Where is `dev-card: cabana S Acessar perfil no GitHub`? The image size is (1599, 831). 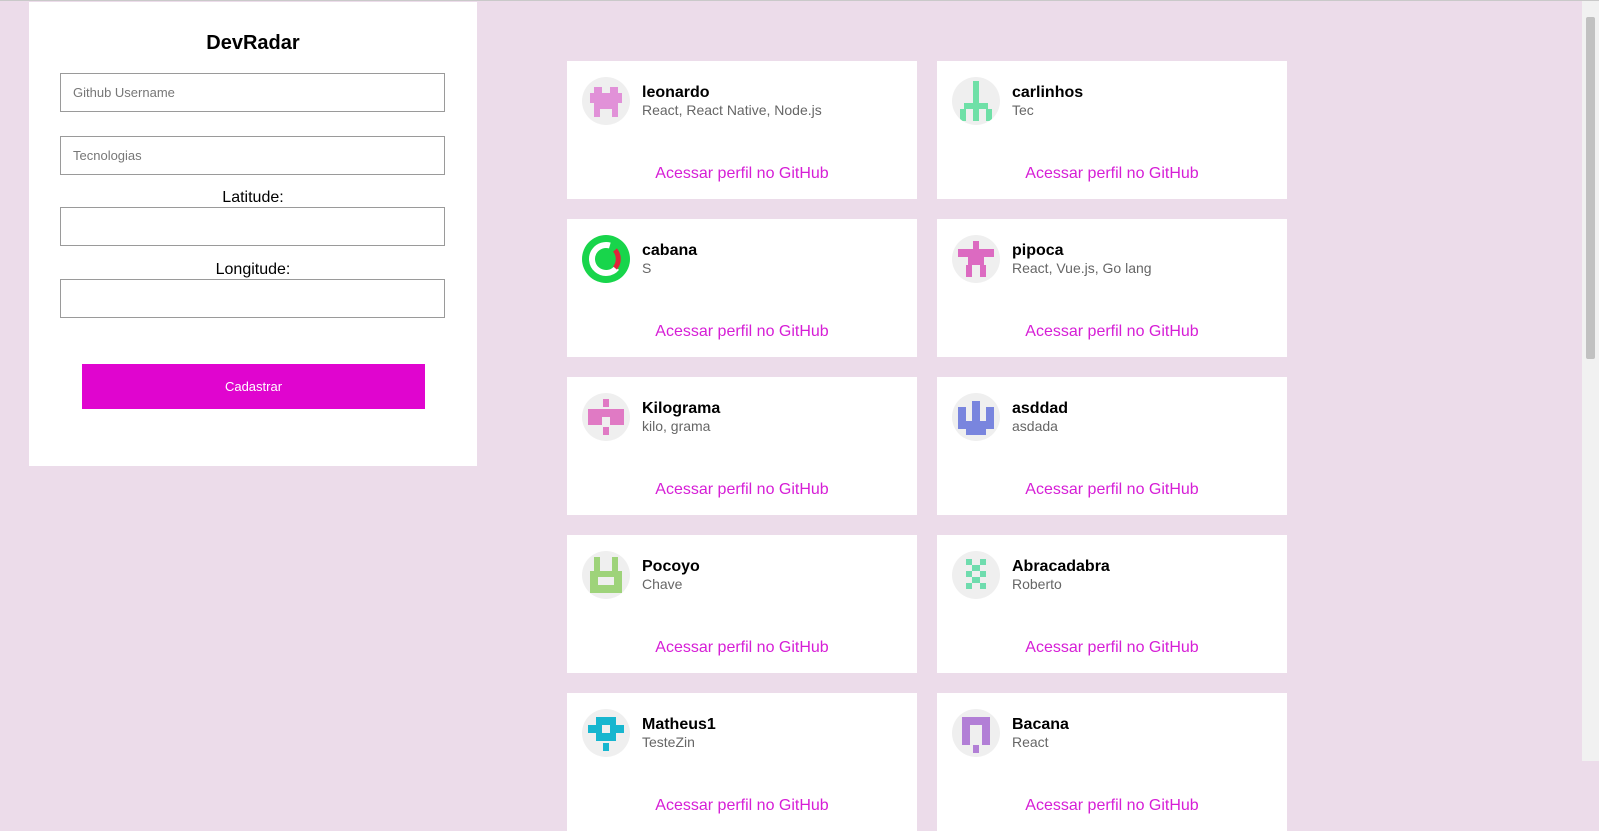 dev-card: cabana S Acessar perfil no GitHub is located at coordinates (742, 288).